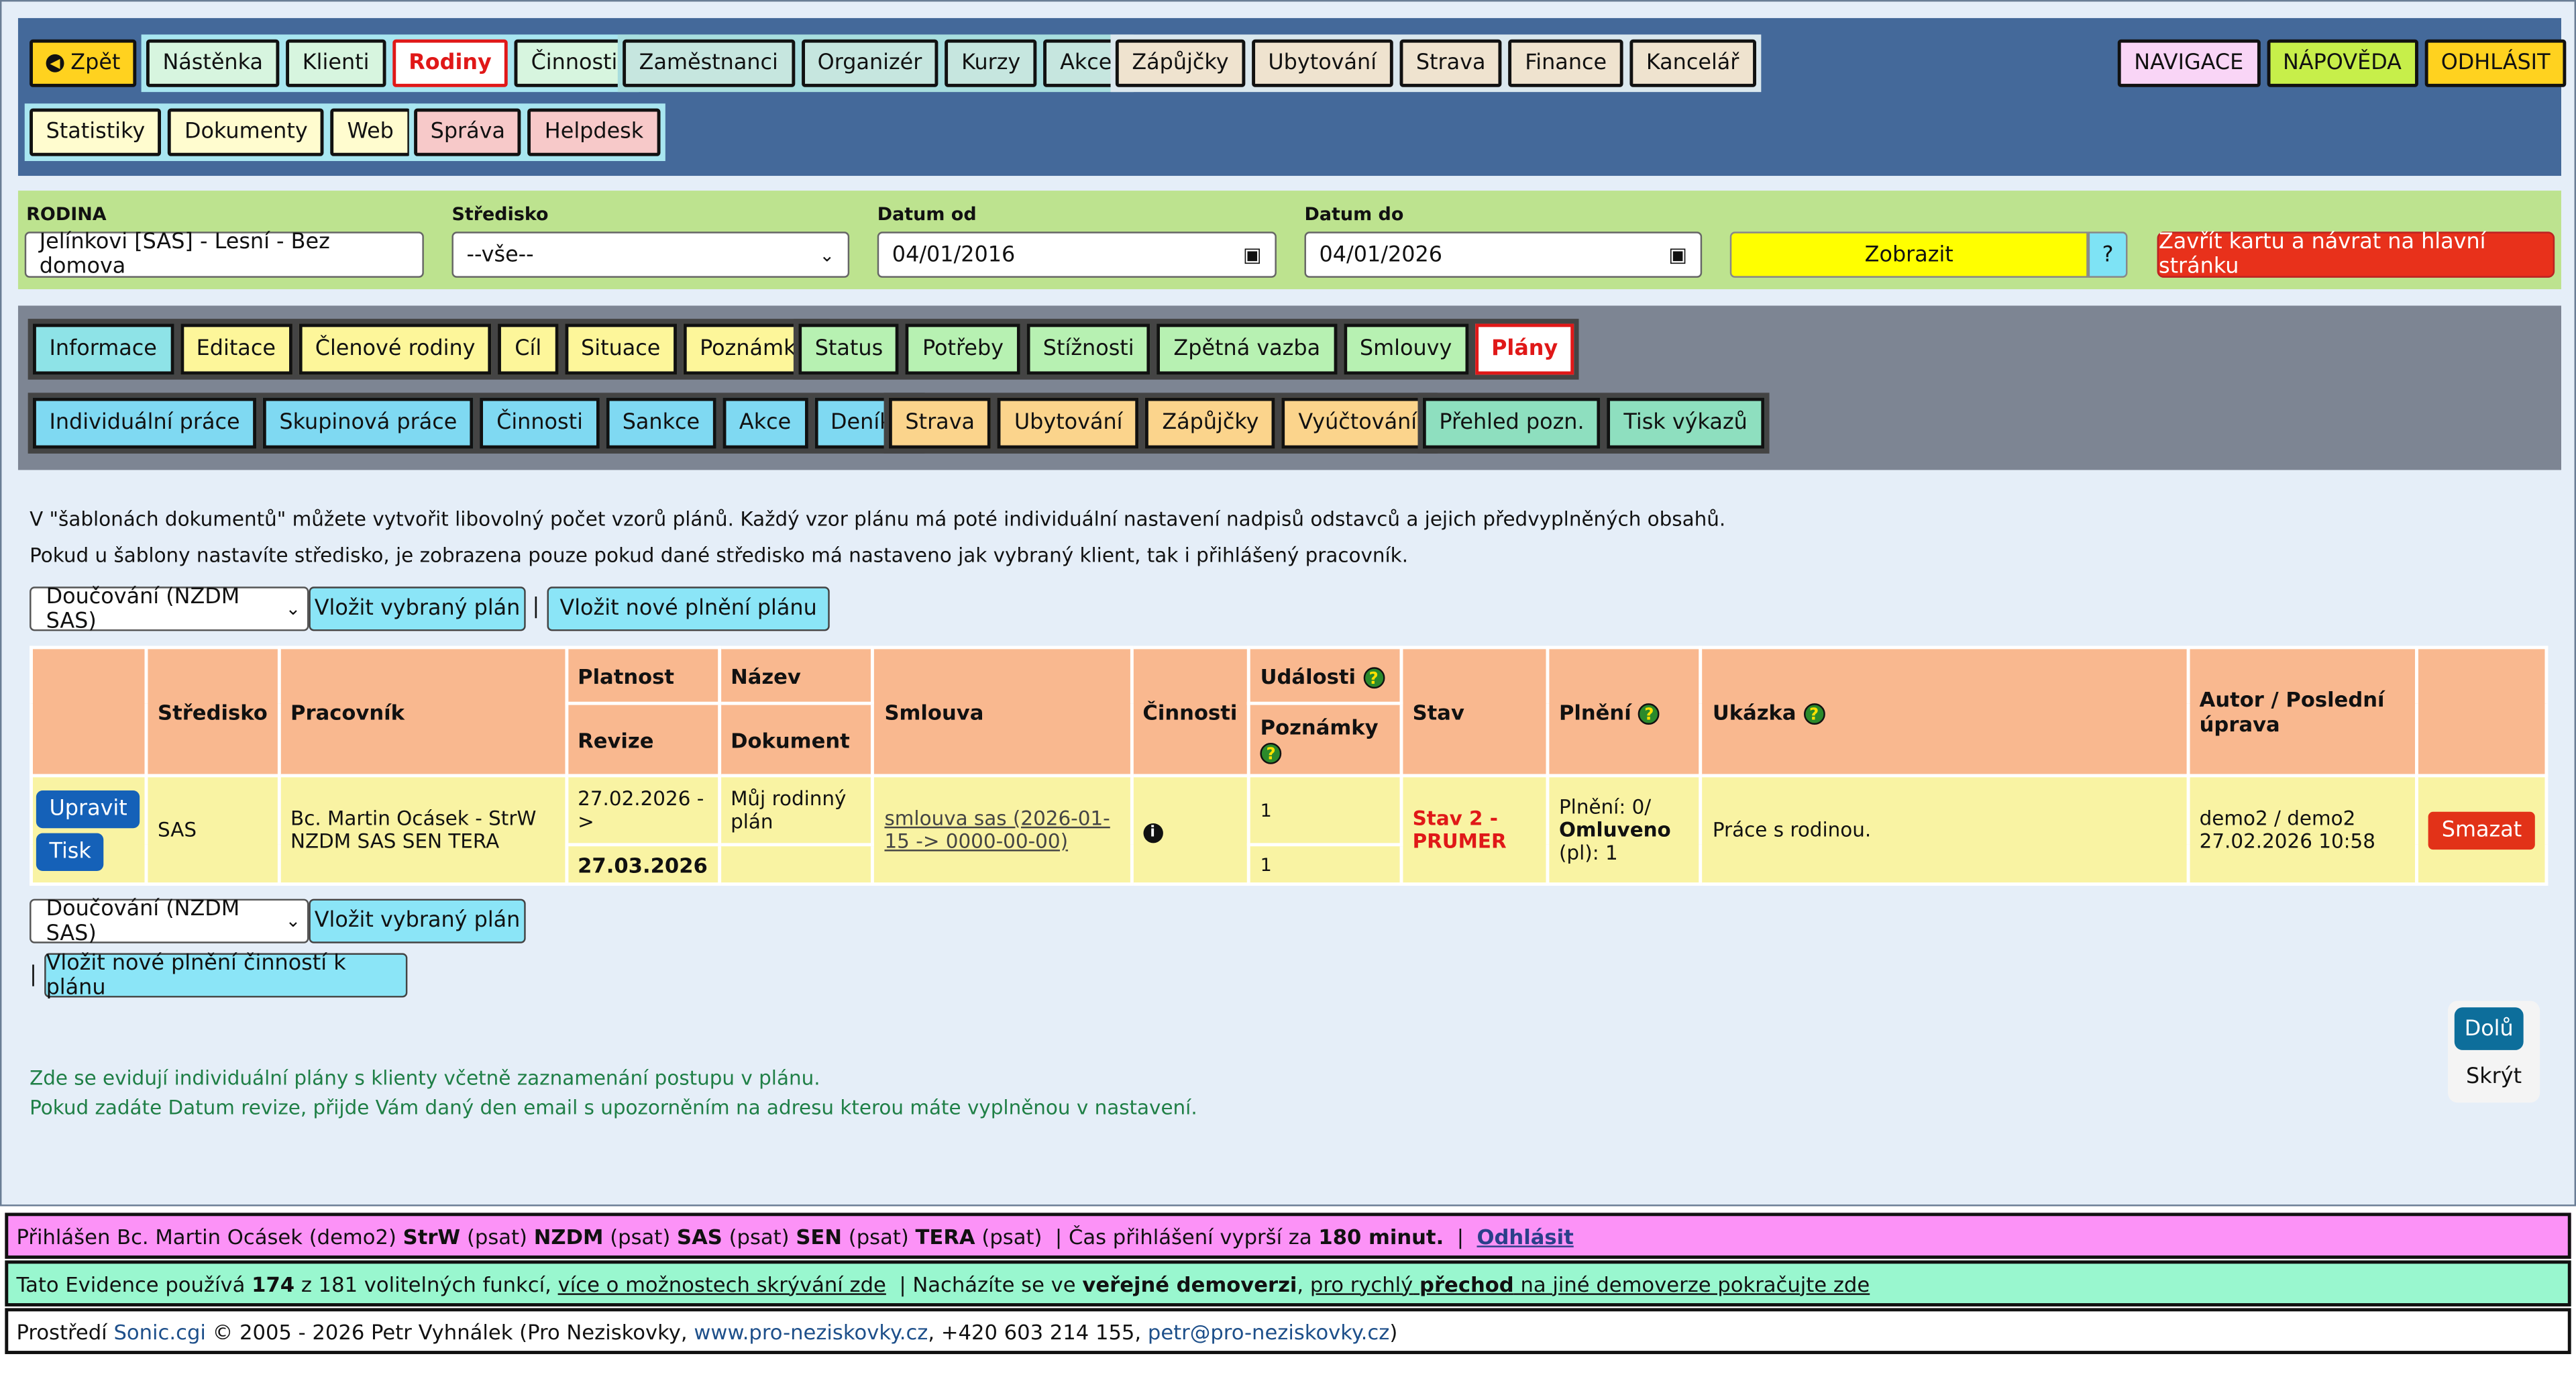  I want to click on datum-do-input: 04/01/2026 ▣, so click(1503, 255).